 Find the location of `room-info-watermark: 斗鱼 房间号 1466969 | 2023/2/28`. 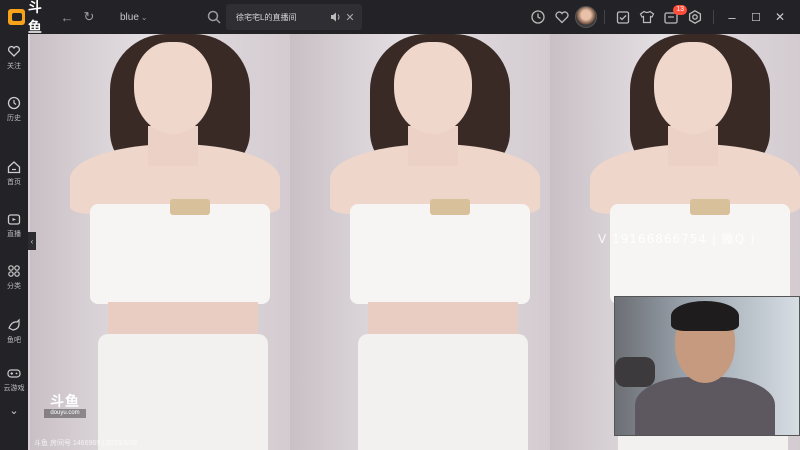

room-info-watermark: 斗鱼 房间号 1466969 | 2023/2/28 is located at coordinates (85, 443).